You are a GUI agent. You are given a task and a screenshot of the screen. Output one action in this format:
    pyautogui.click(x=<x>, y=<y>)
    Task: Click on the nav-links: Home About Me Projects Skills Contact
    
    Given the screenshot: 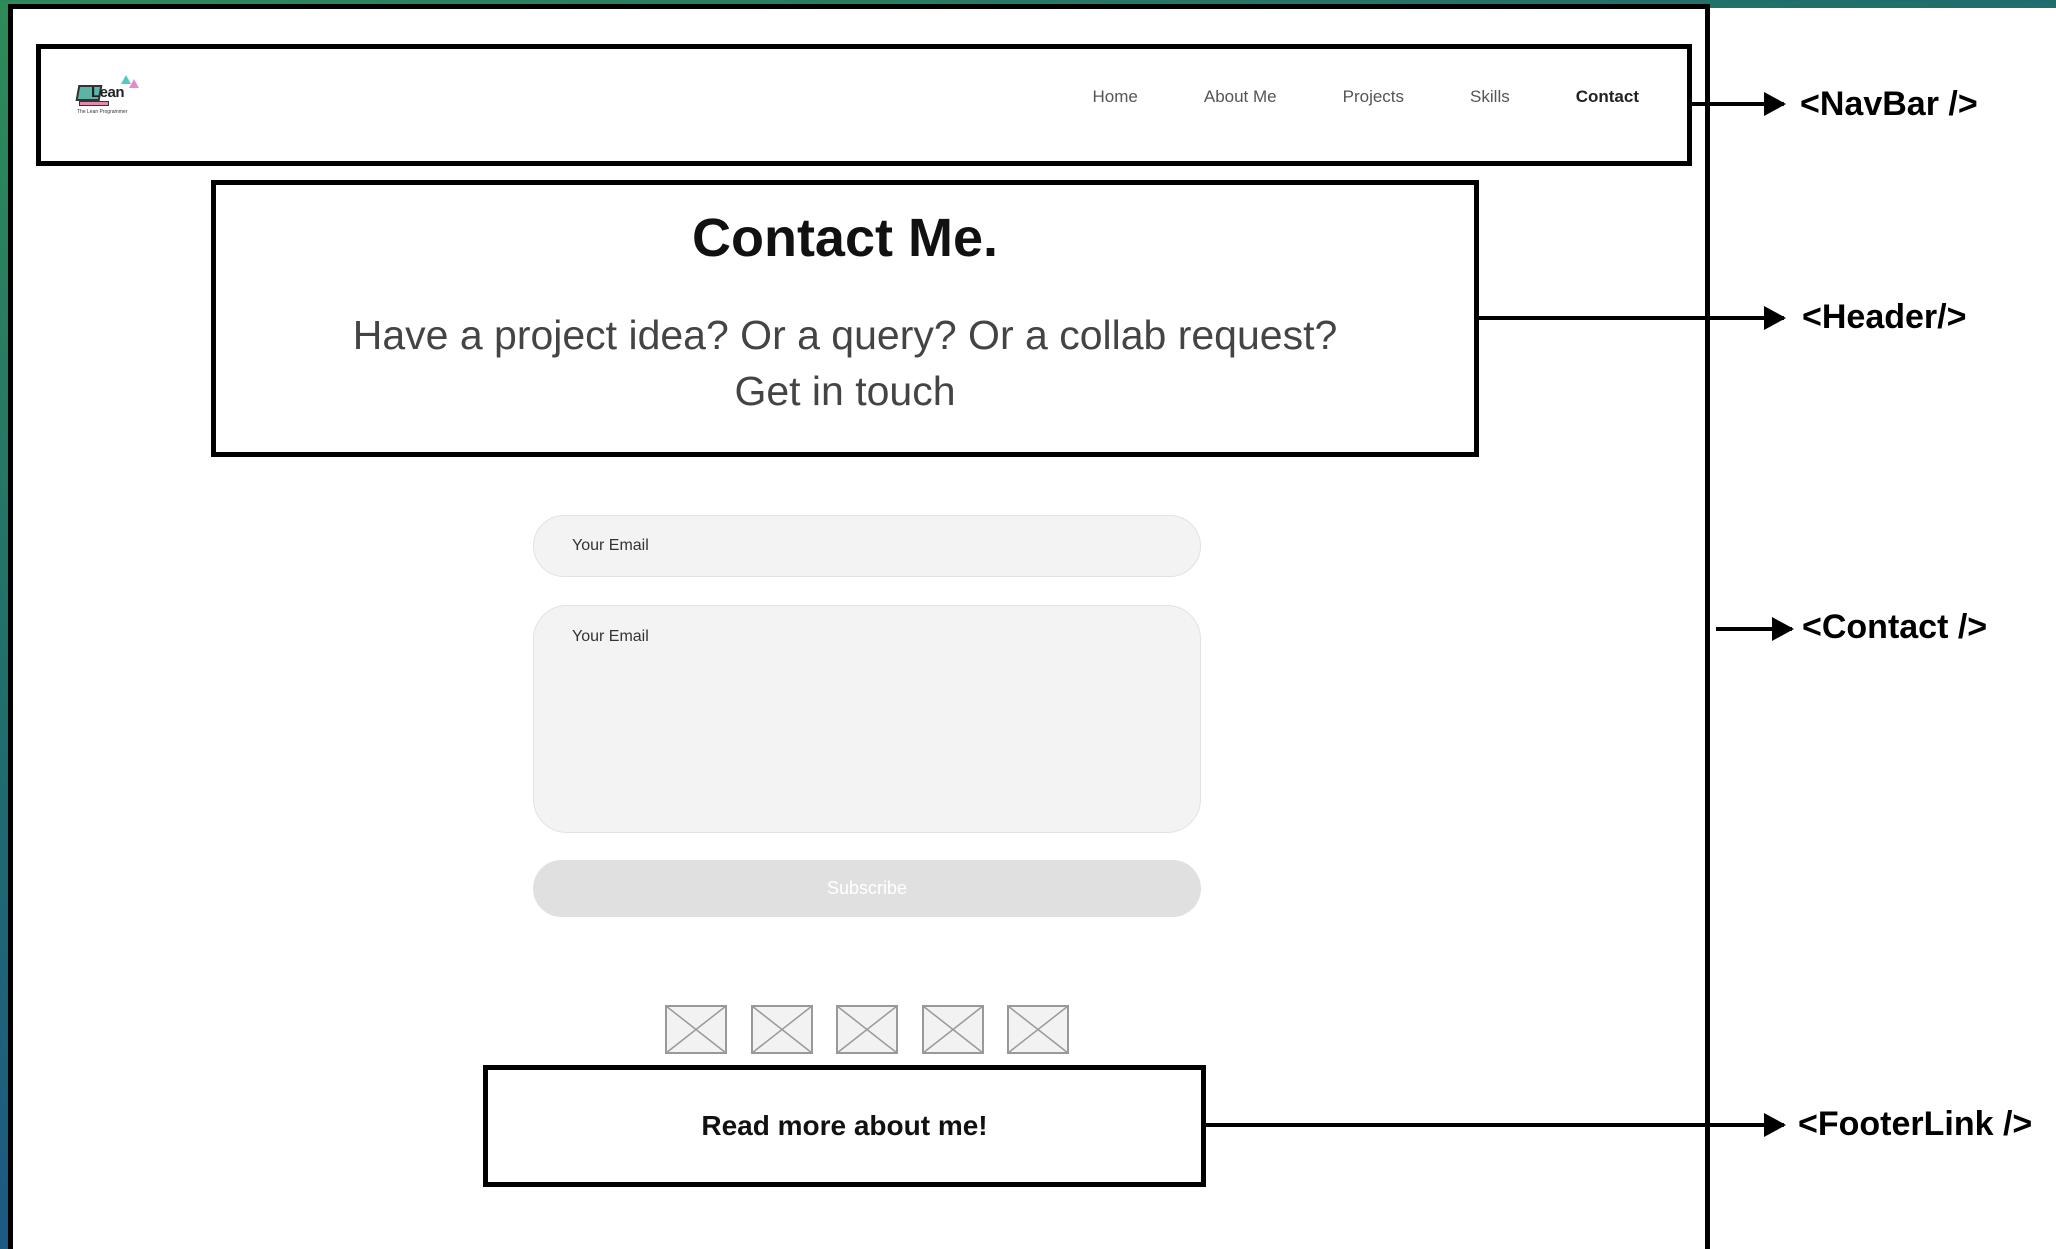 What is the action you would take?
    pyautogui.click(x=1333, y=97)
    